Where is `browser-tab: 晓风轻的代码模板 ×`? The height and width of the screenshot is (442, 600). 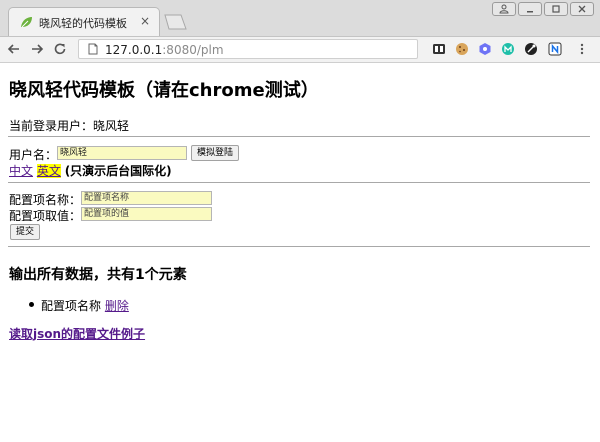
browser-tab: 晓风轻的代码模板 × is located at coordinates (84, 21).